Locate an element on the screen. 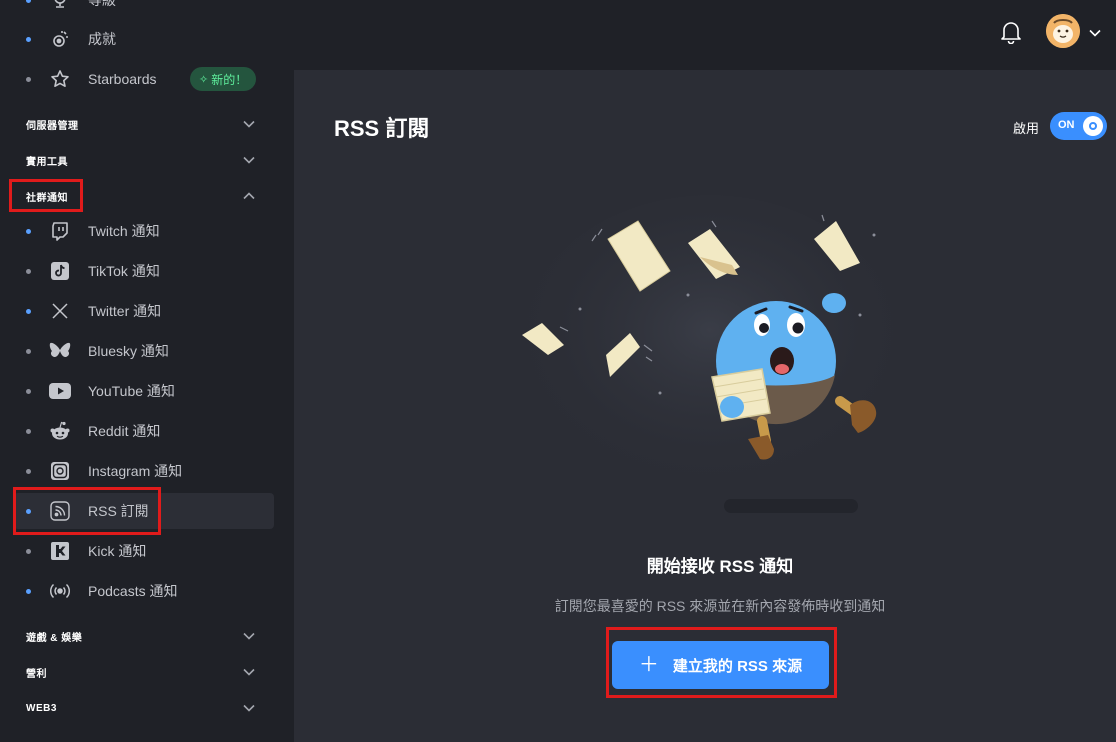  sidebar-item-tiktok: TikTok 通知 is located at coordinates (144, 271).